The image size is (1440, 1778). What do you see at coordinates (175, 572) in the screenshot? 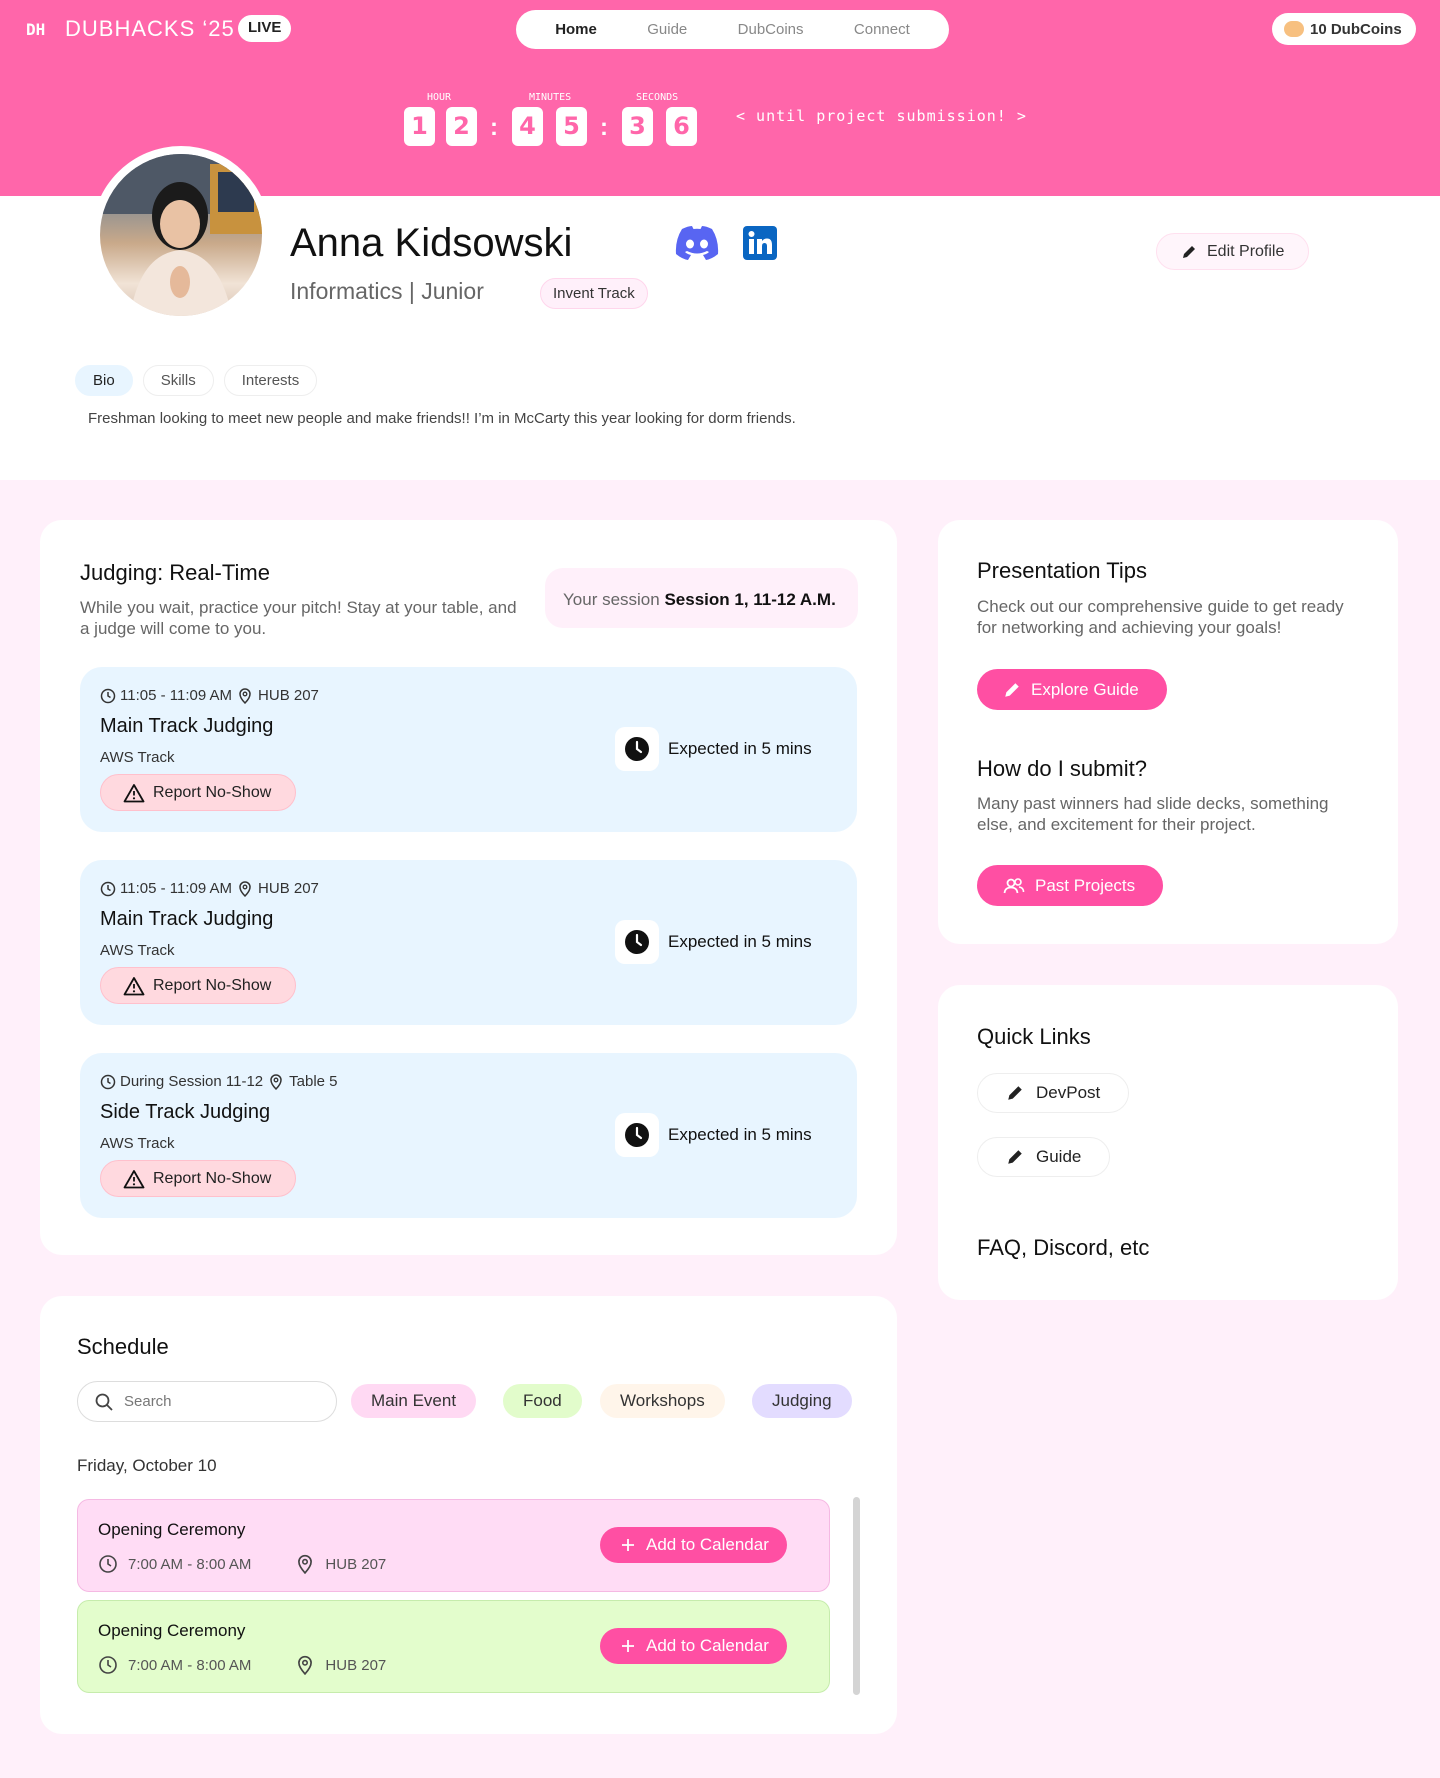
I see `judging-title: Judging: Real-Time` at bounding box center [175, 572].